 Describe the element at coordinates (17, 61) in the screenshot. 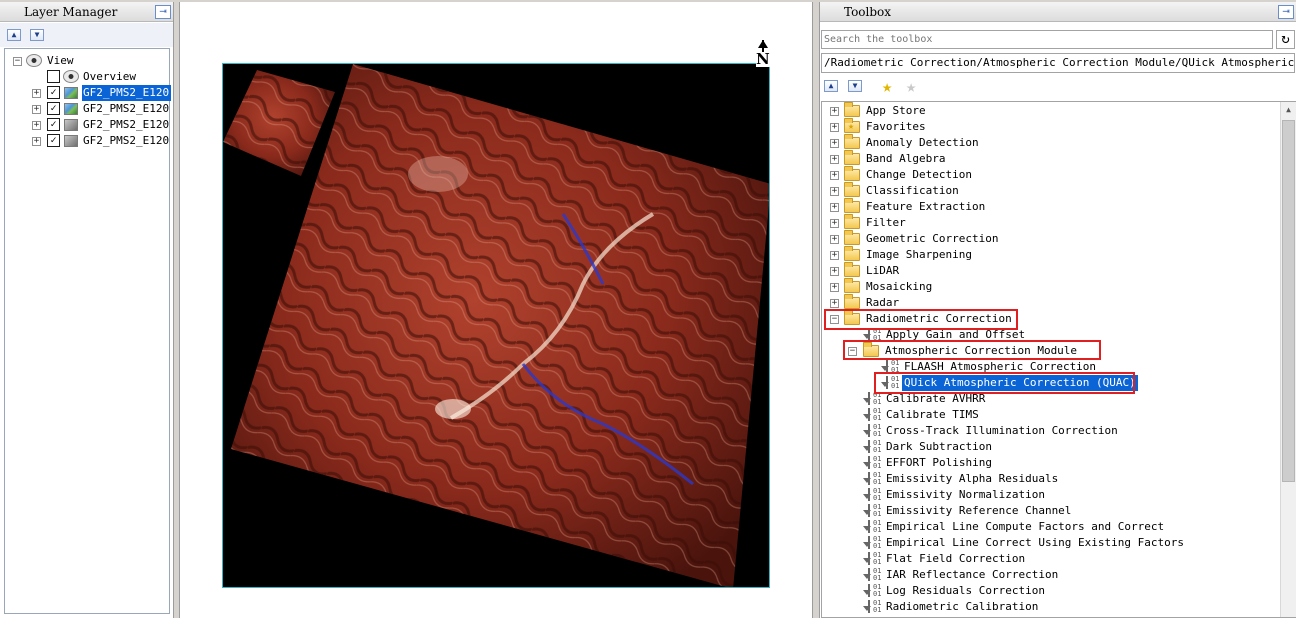

I see `collapse-icon: −` at that location.